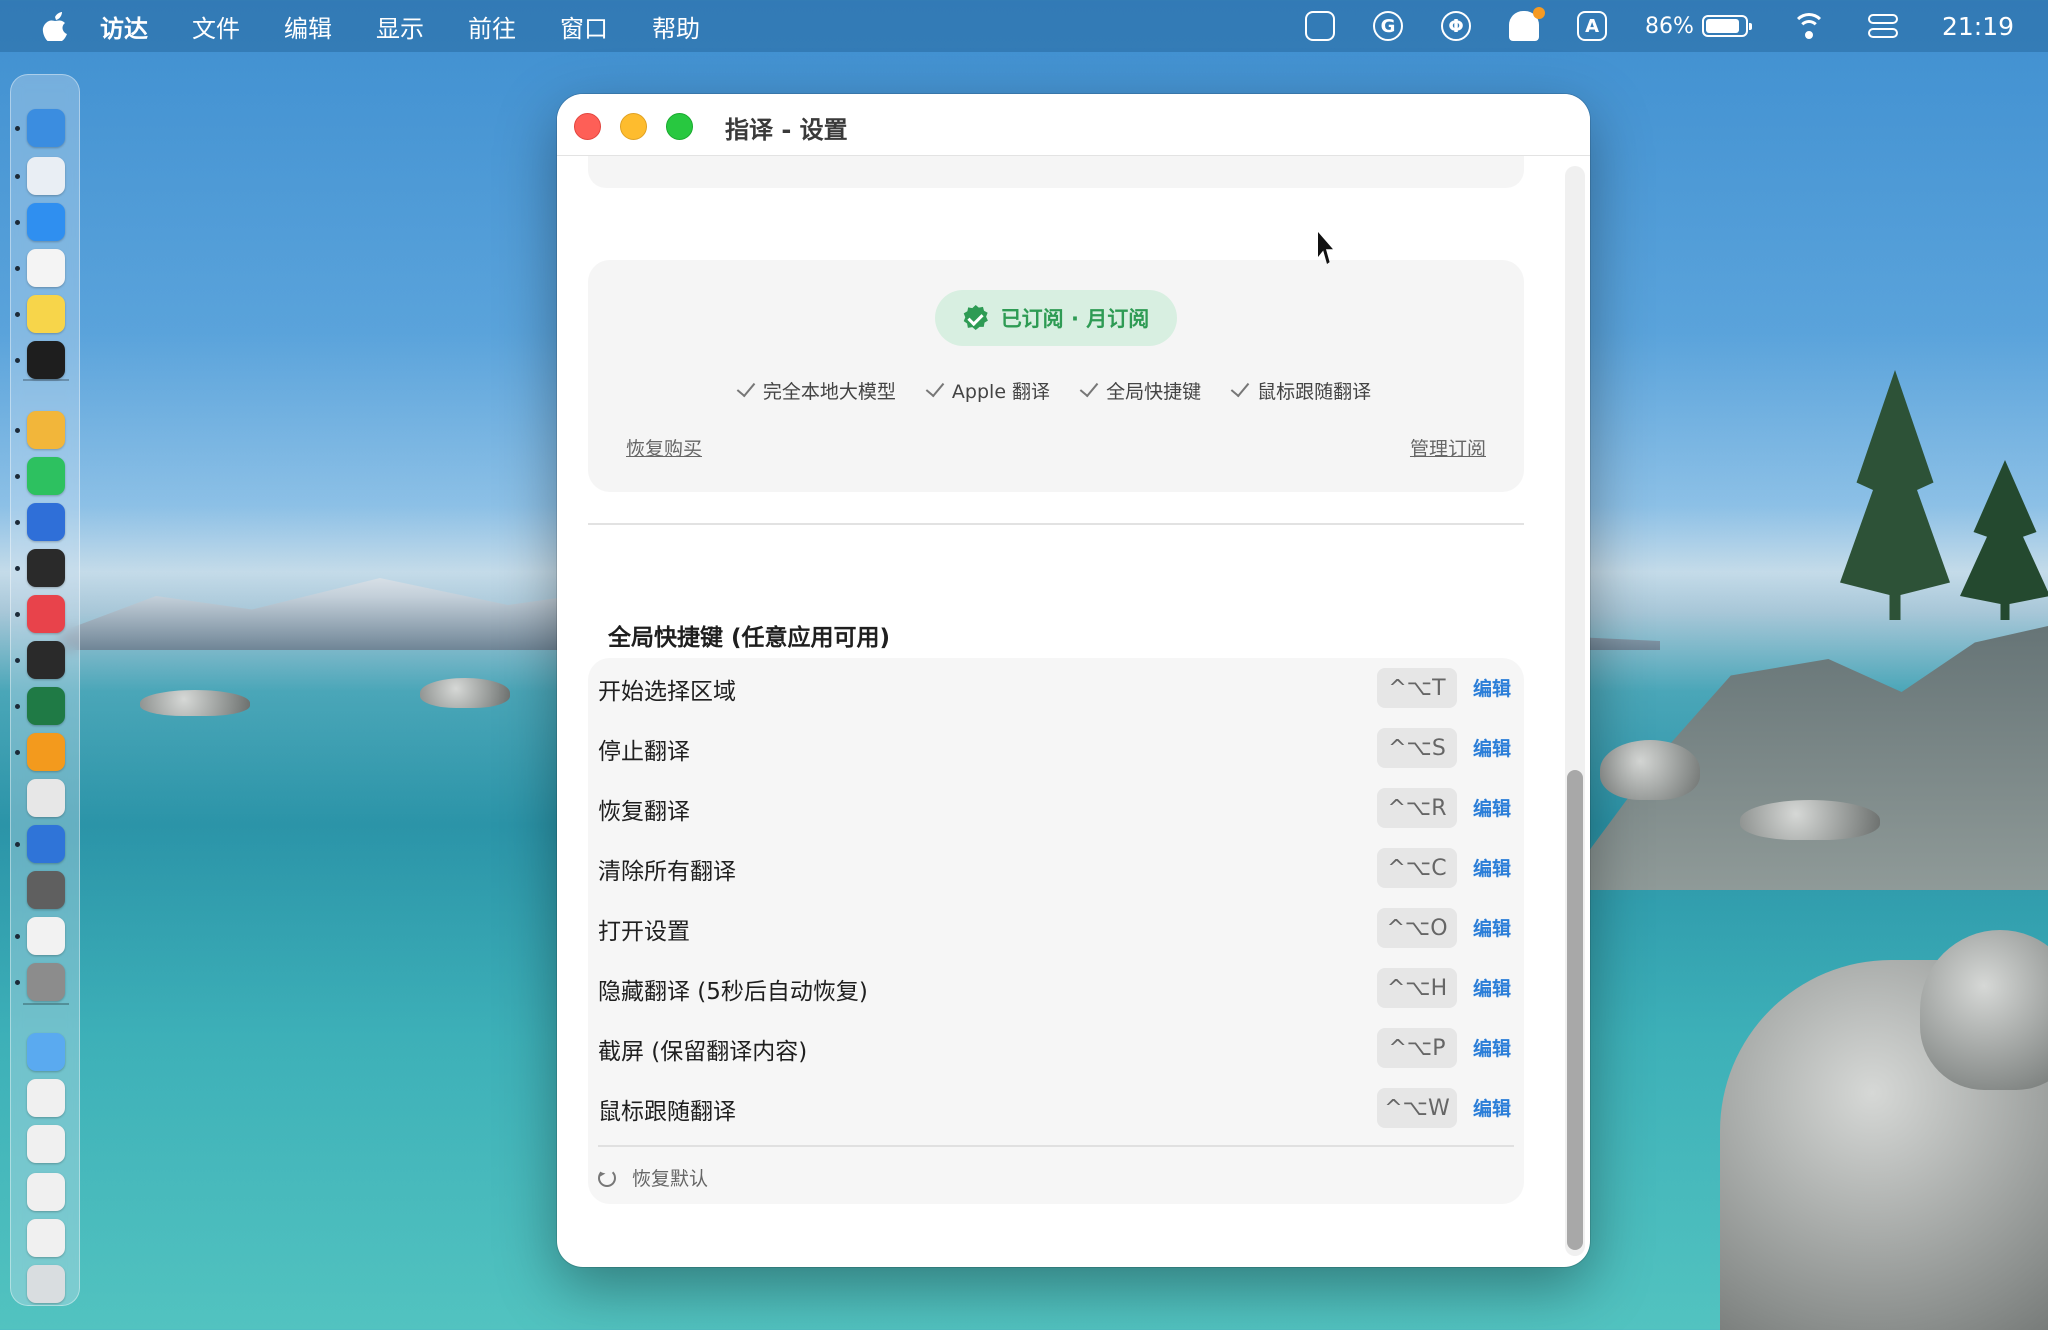 The width and height of the screenshot is (2048, 1330). What do you see at coordinates (1527, 24) in the screenshot?
I see `notification-bell-icon` at bounding box center [1527, 24].